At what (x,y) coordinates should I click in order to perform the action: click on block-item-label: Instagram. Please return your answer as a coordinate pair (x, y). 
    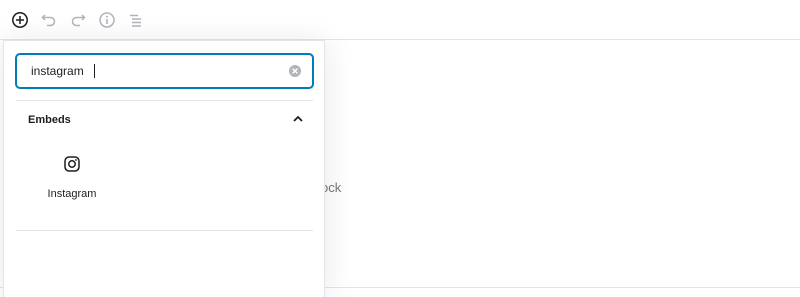
    Looking at the image, I should click on (72, 194).